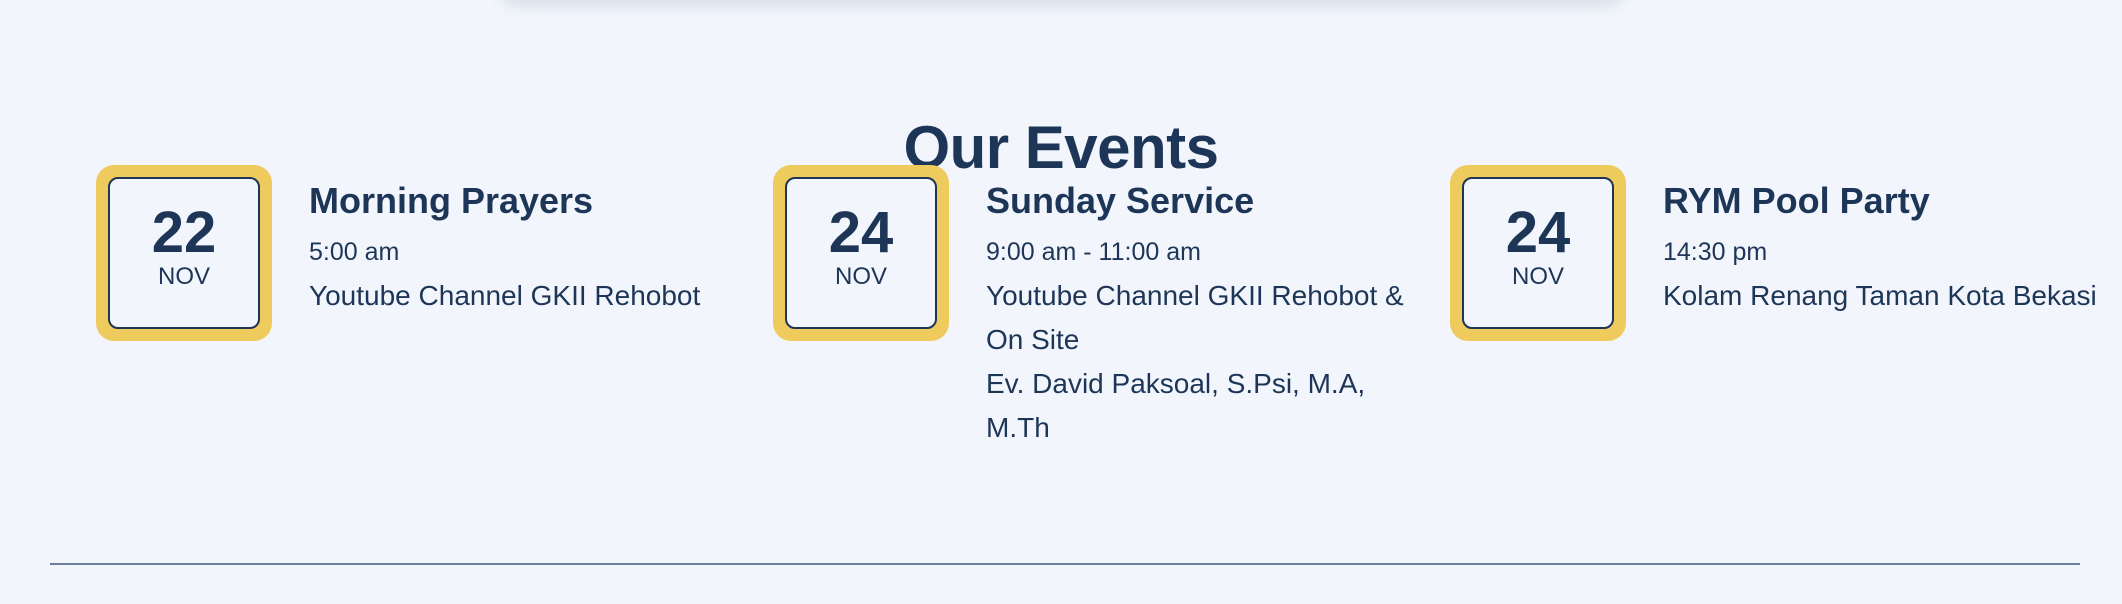 Image resolution: width=2122 pixels, height=604 pixels. What do you see at coordinates (1176, 405) in the screenshot?
I see `event-speaker: Ev. David Paksoal, S.Psi, M.A, M.Th` at bounding box center [1176, 405].